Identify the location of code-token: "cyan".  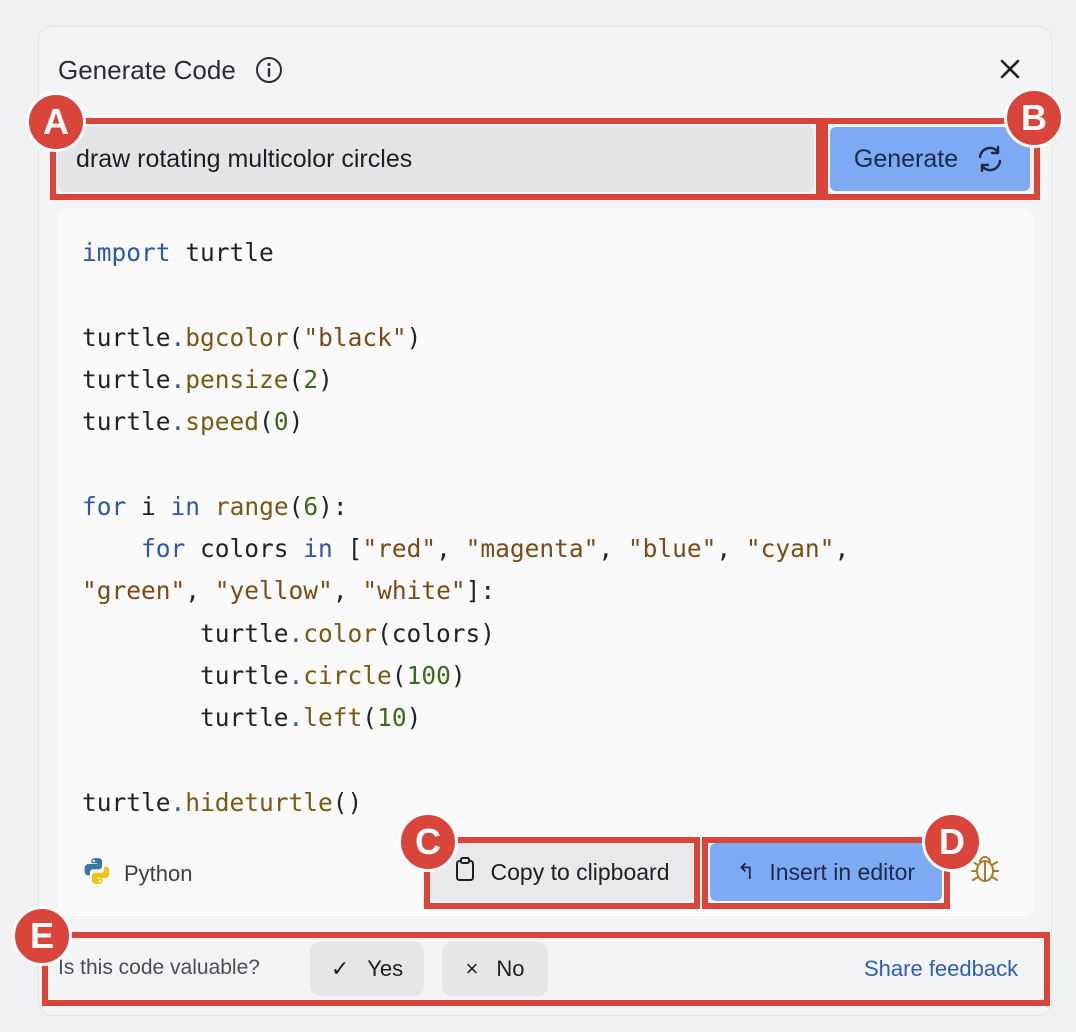
(790, 549).